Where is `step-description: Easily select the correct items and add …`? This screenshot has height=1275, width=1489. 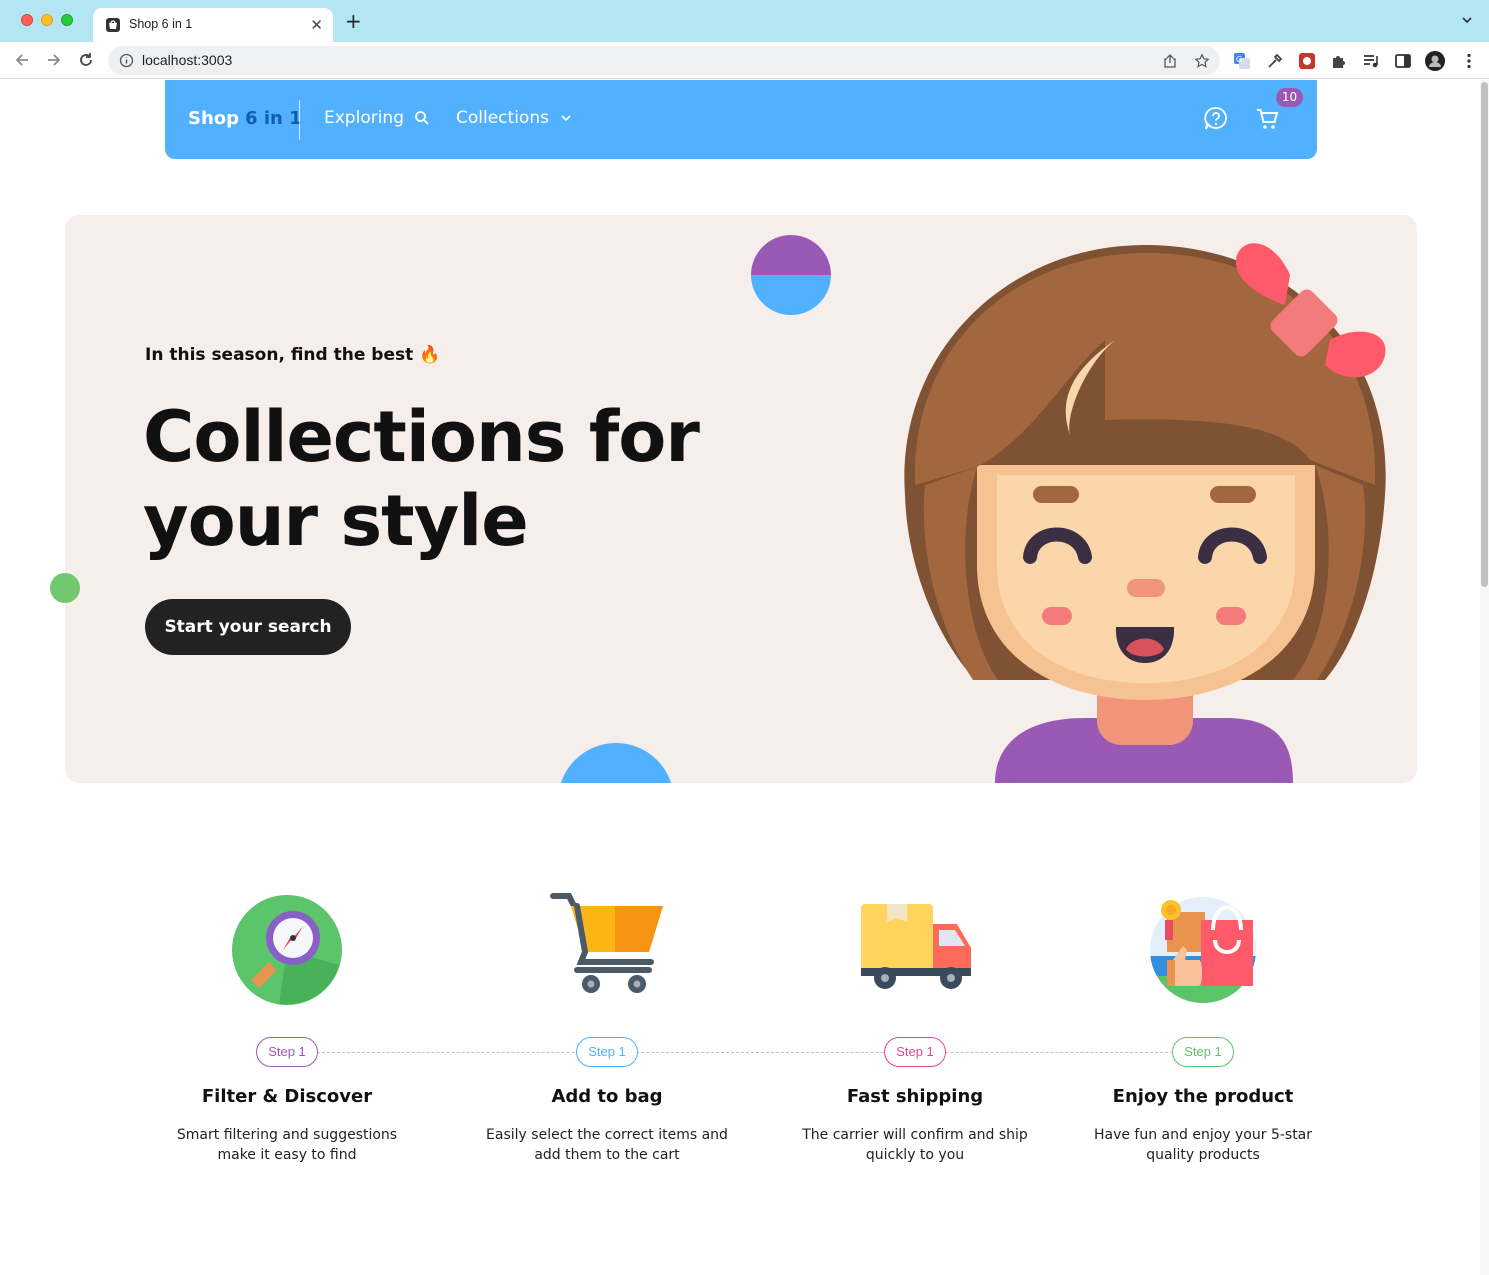 step-description: Easily select the correct items and add … is located at coordinates (607, 1145).